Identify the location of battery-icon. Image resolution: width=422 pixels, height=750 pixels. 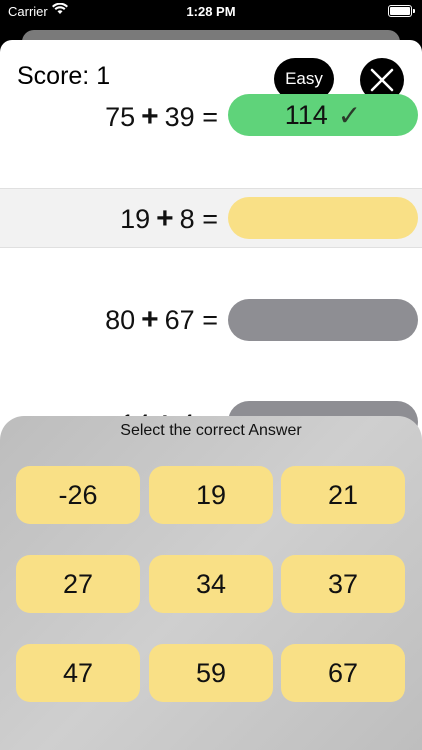
(401, 11).